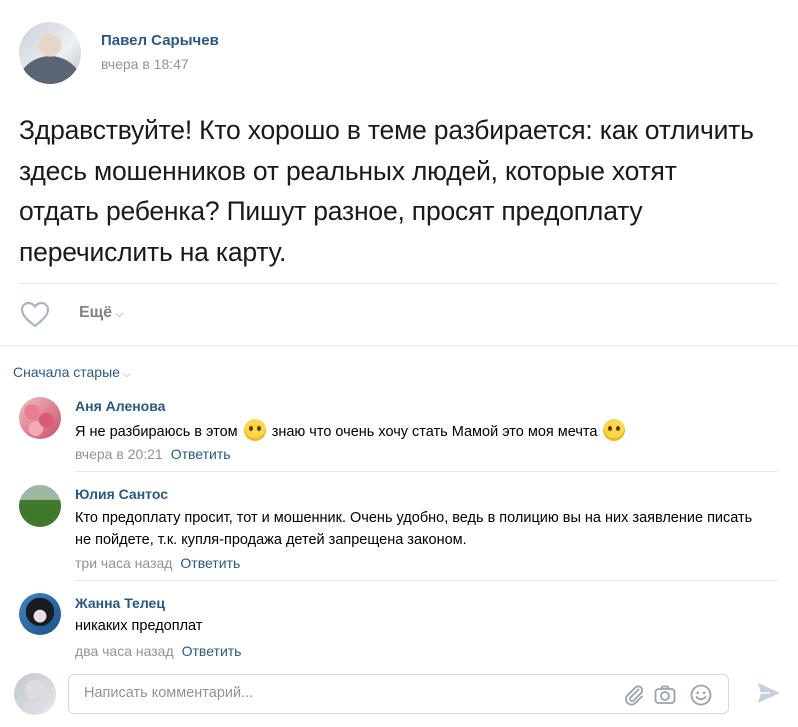 The image size is (798, 727). Describe the element at coordinates (35, 314) in the screenshot. I see `heart-icon` at that location.